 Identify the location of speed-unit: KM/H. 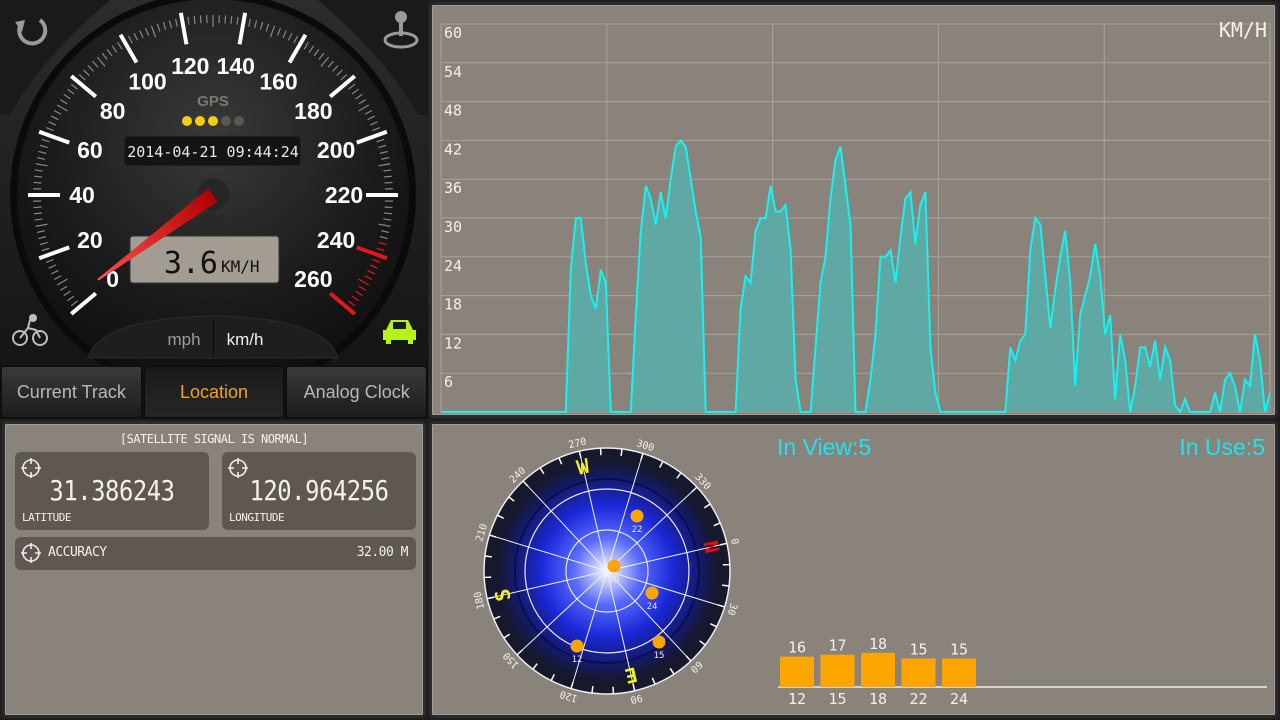
(240, 266).